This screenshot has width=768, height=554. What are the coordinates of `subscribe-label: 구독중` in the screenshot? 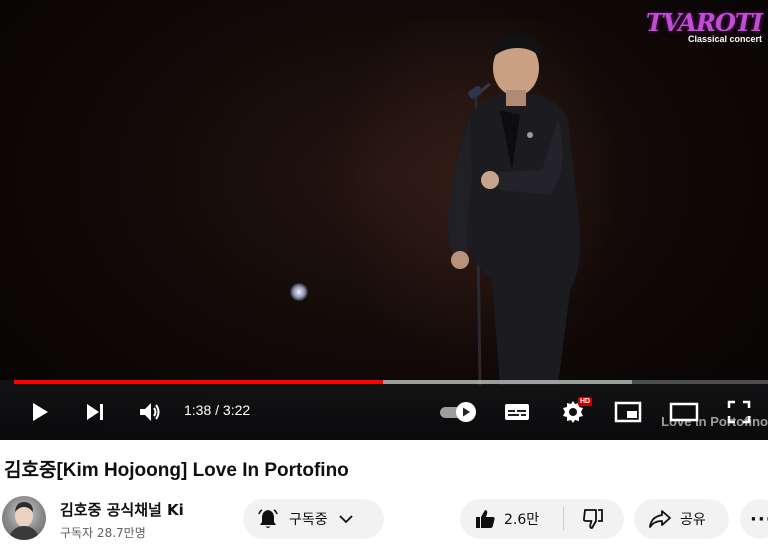 It's located at (308, 520).